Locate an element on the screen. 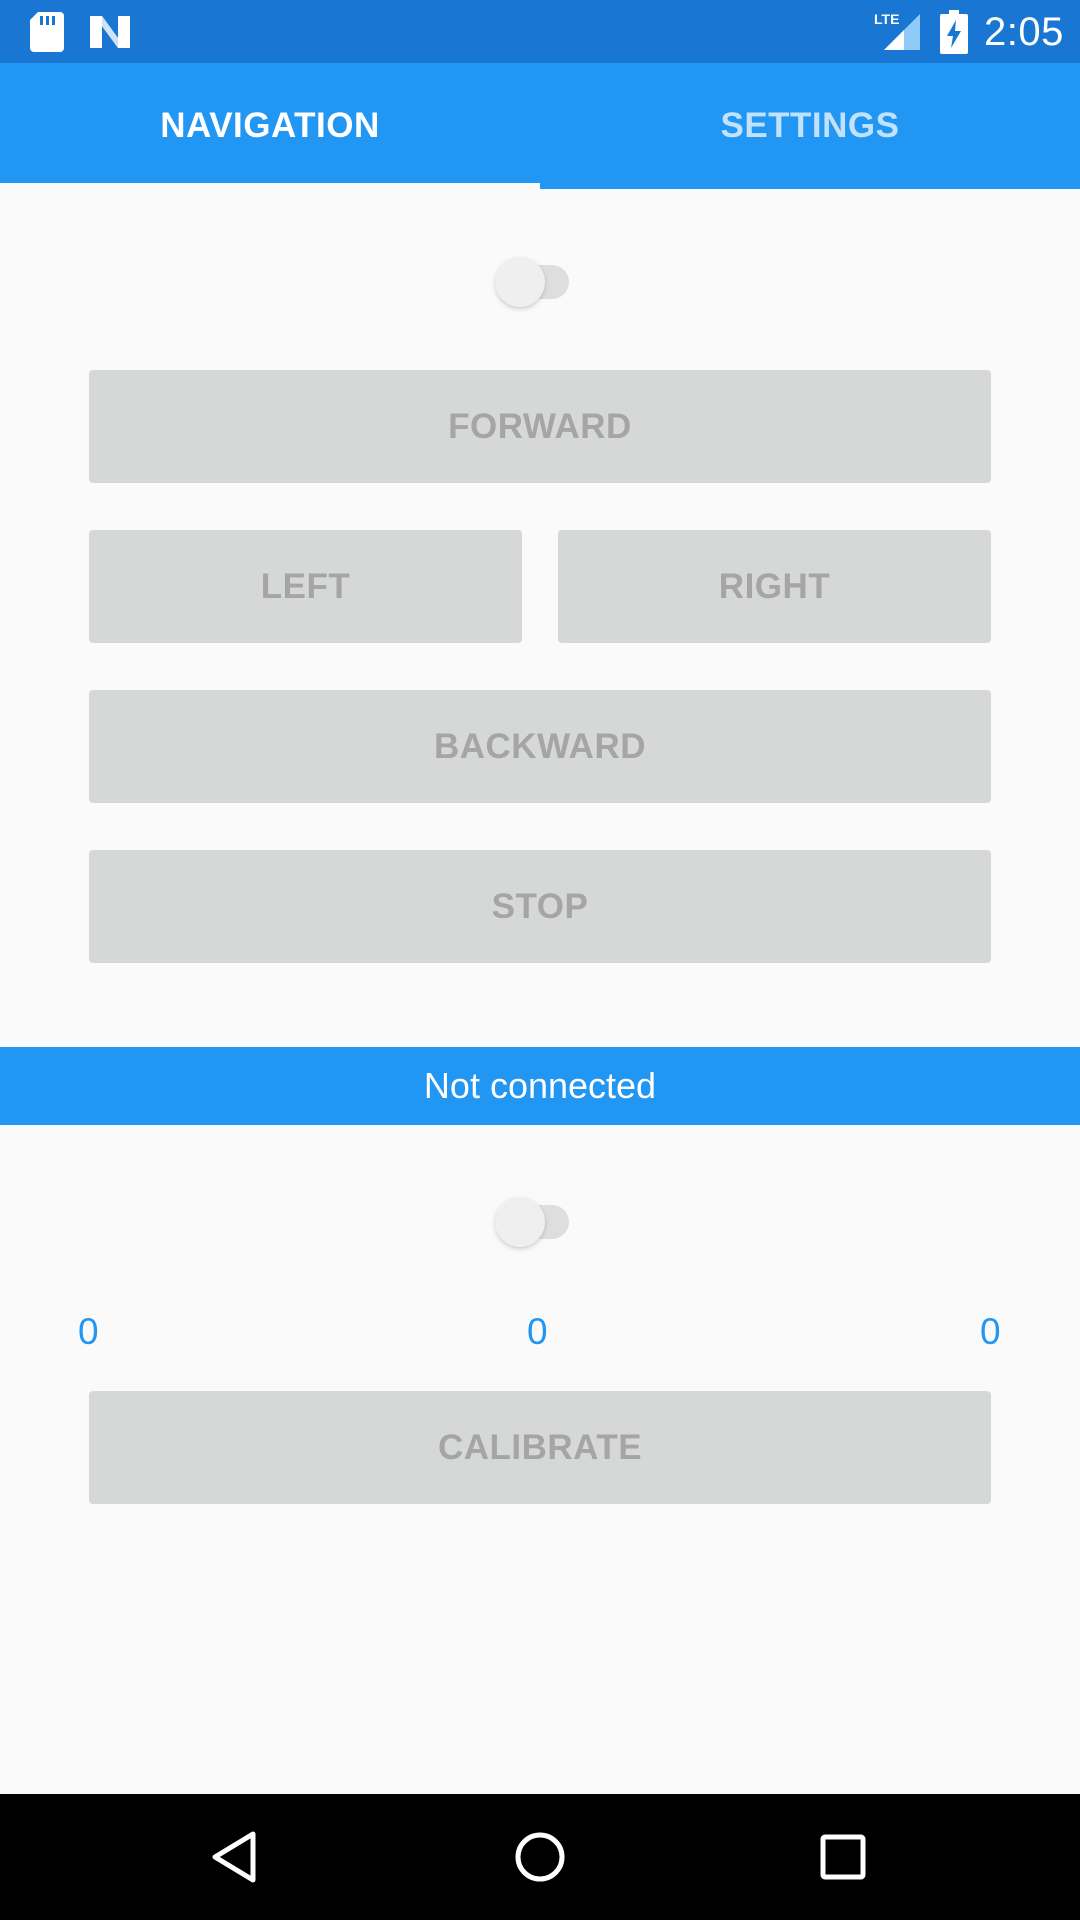  system-navigation-bar is located at coordinates (540, 1857).